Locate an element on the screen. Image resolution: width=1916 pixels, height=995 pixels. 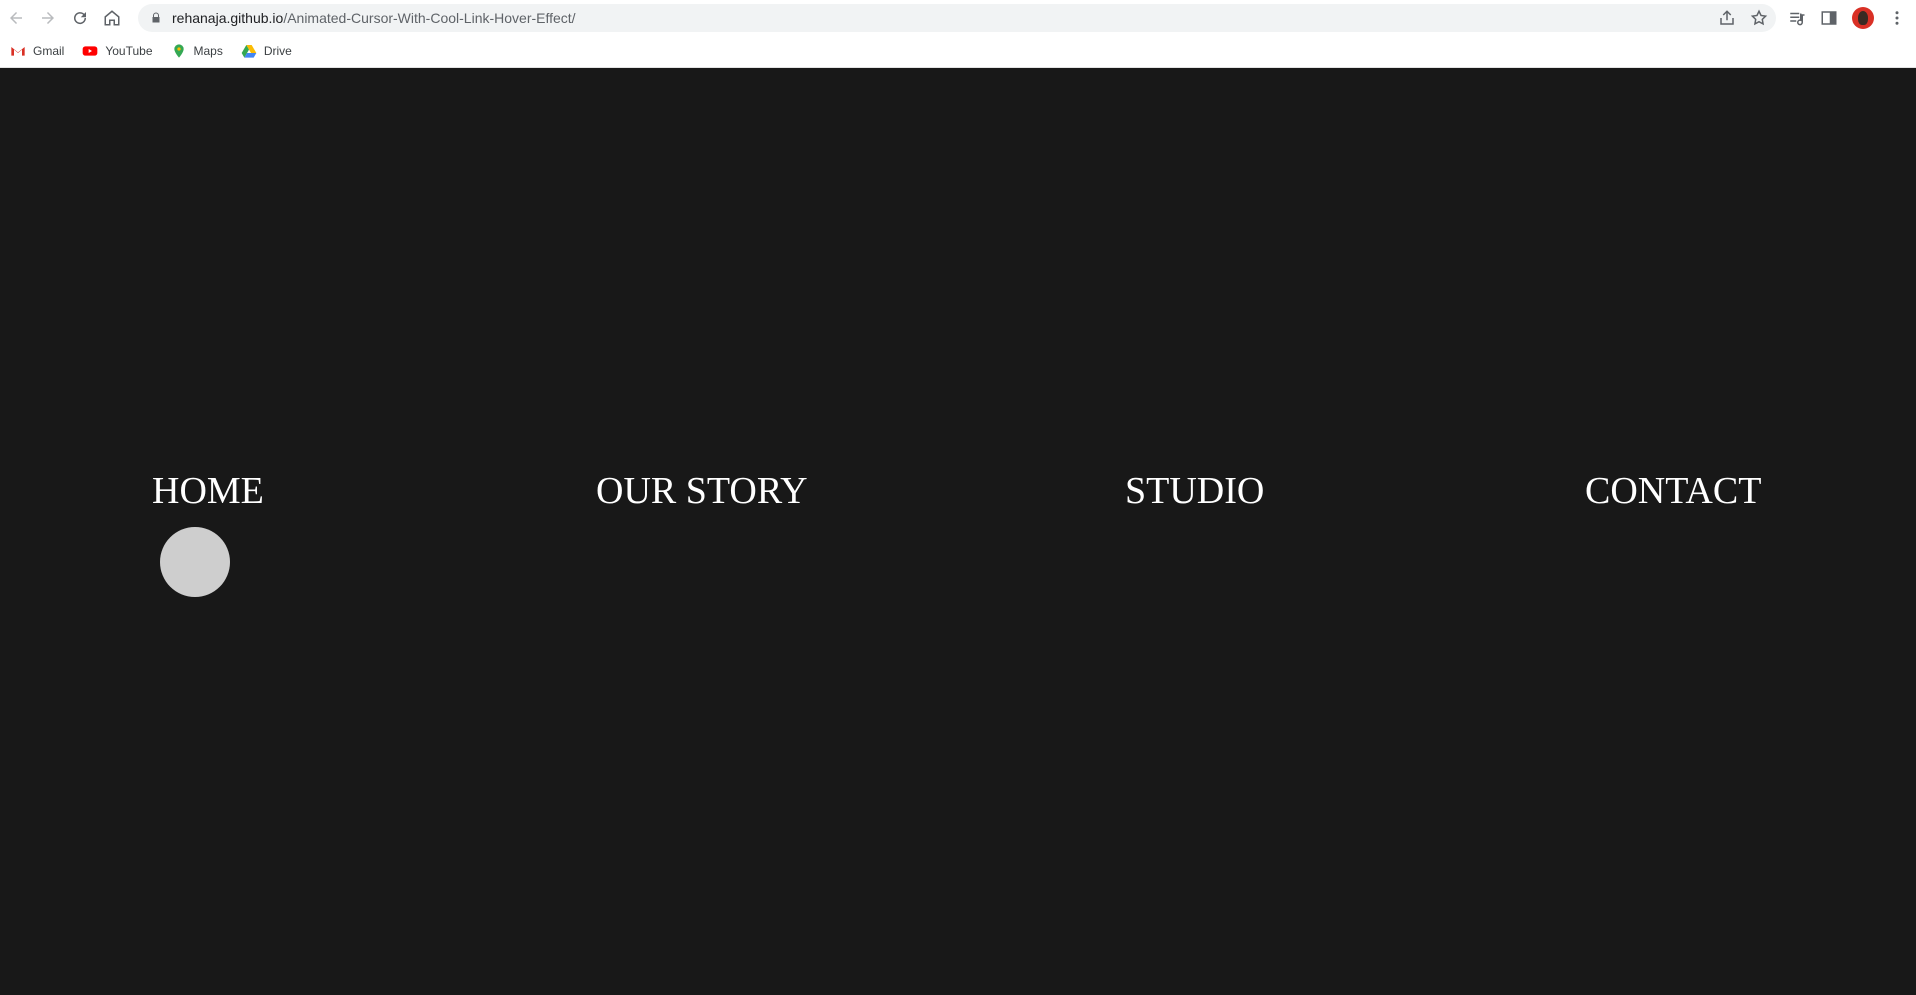
bookmarks-bar: Gmail YouTube Maps Drive is located at coordinates (958, 51).